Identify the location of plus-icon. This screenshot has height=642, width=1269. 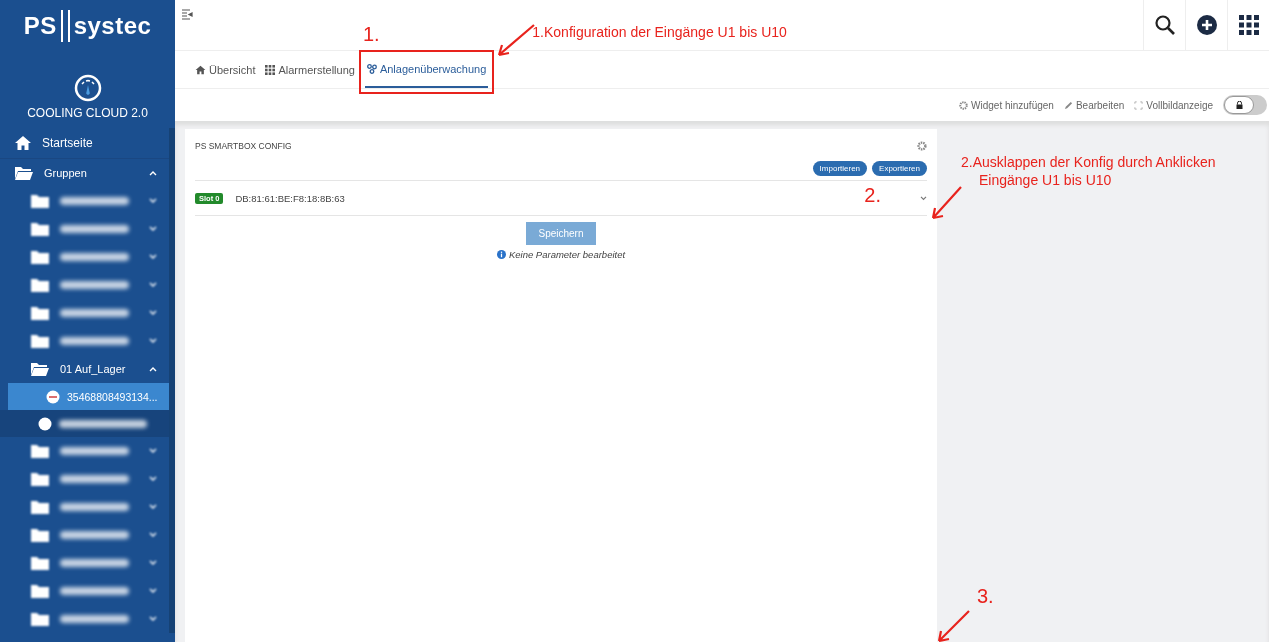
(1206, 25).